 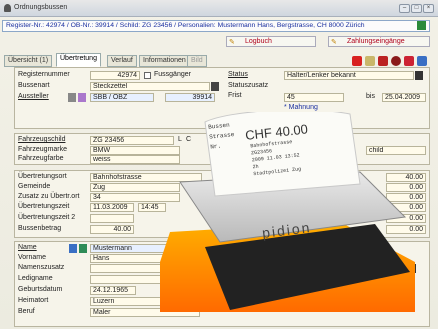 What do you see at coordinates (235, 95) in the screenshot?
I see `frist-label: Frist` at bounding box center [235, 95].